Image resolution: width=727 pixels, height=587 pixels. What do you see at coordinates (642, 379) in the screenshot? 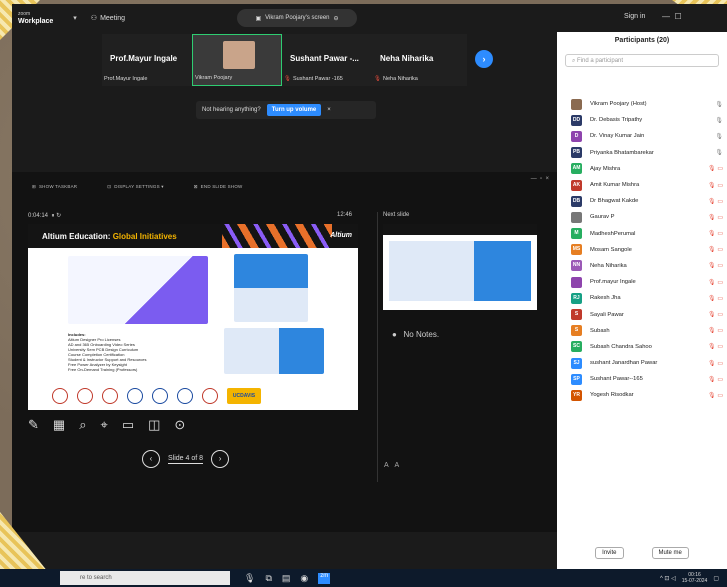
I see `participant-row: SP Sushant Pawar--165 🎙 ▭` at bounding box center [642, 379].